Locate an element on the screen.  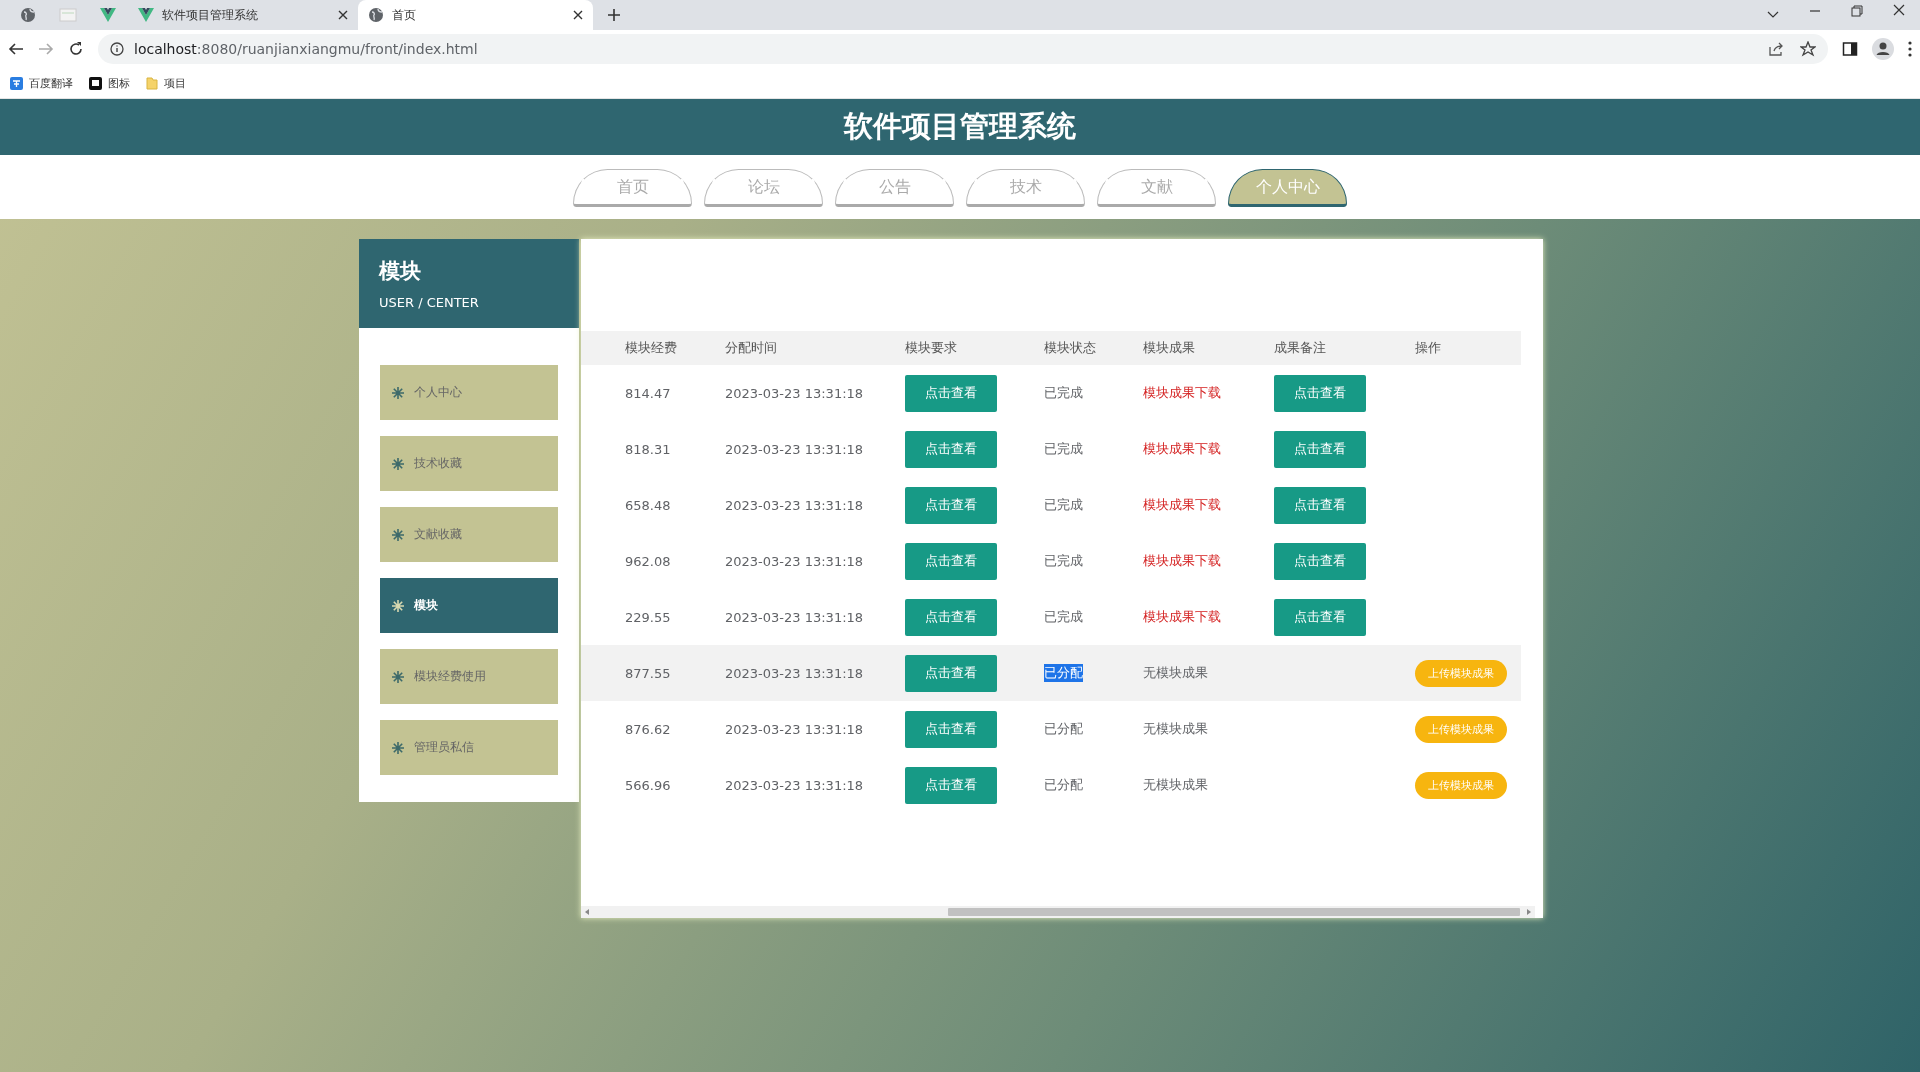
nav-tab: 个人中心 is located at coordinates (1287, 188).